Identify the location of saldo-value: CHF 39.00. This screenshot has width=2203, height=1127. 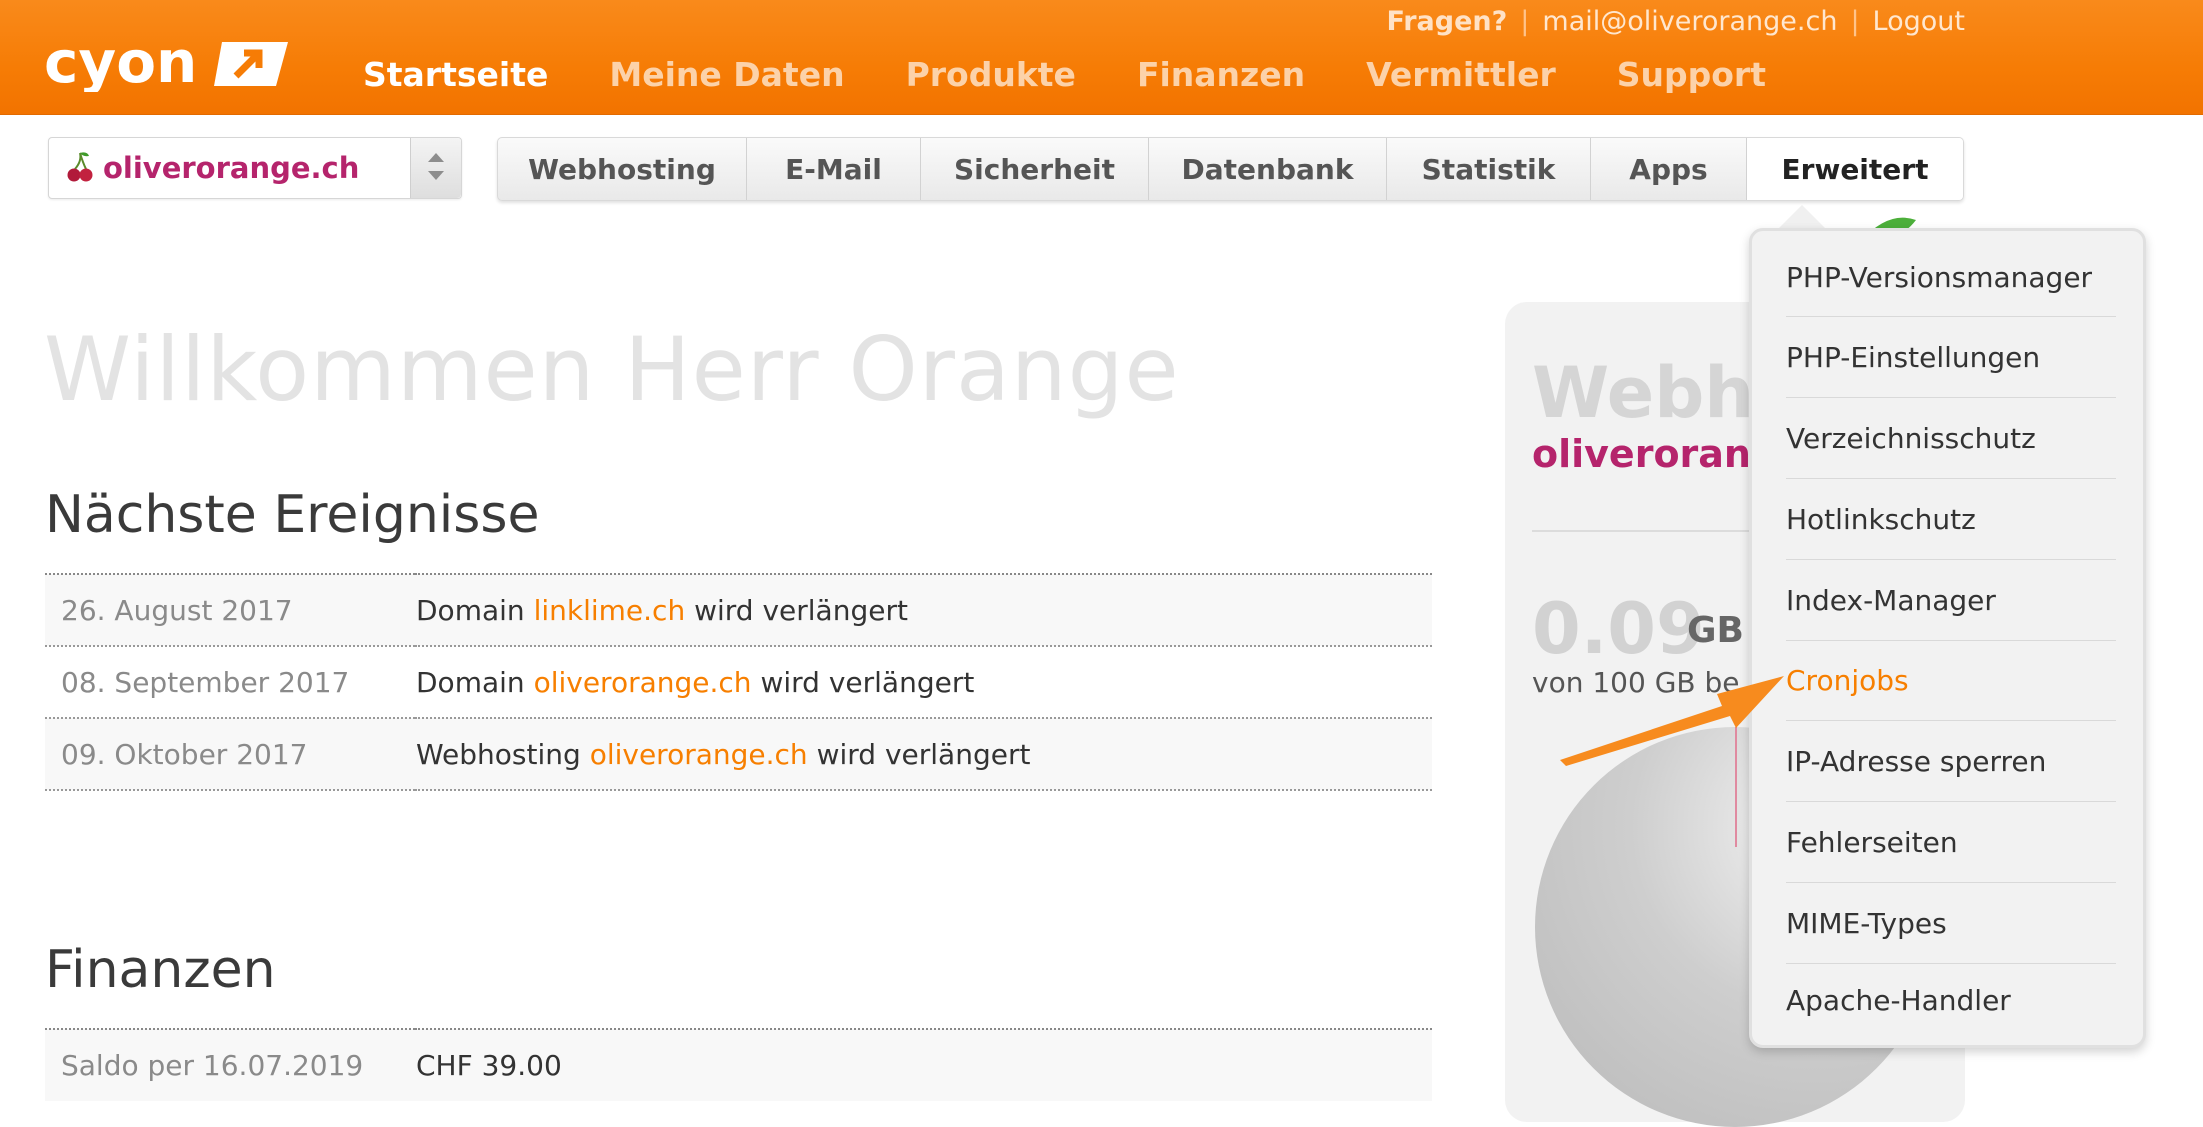
(489, 1065).